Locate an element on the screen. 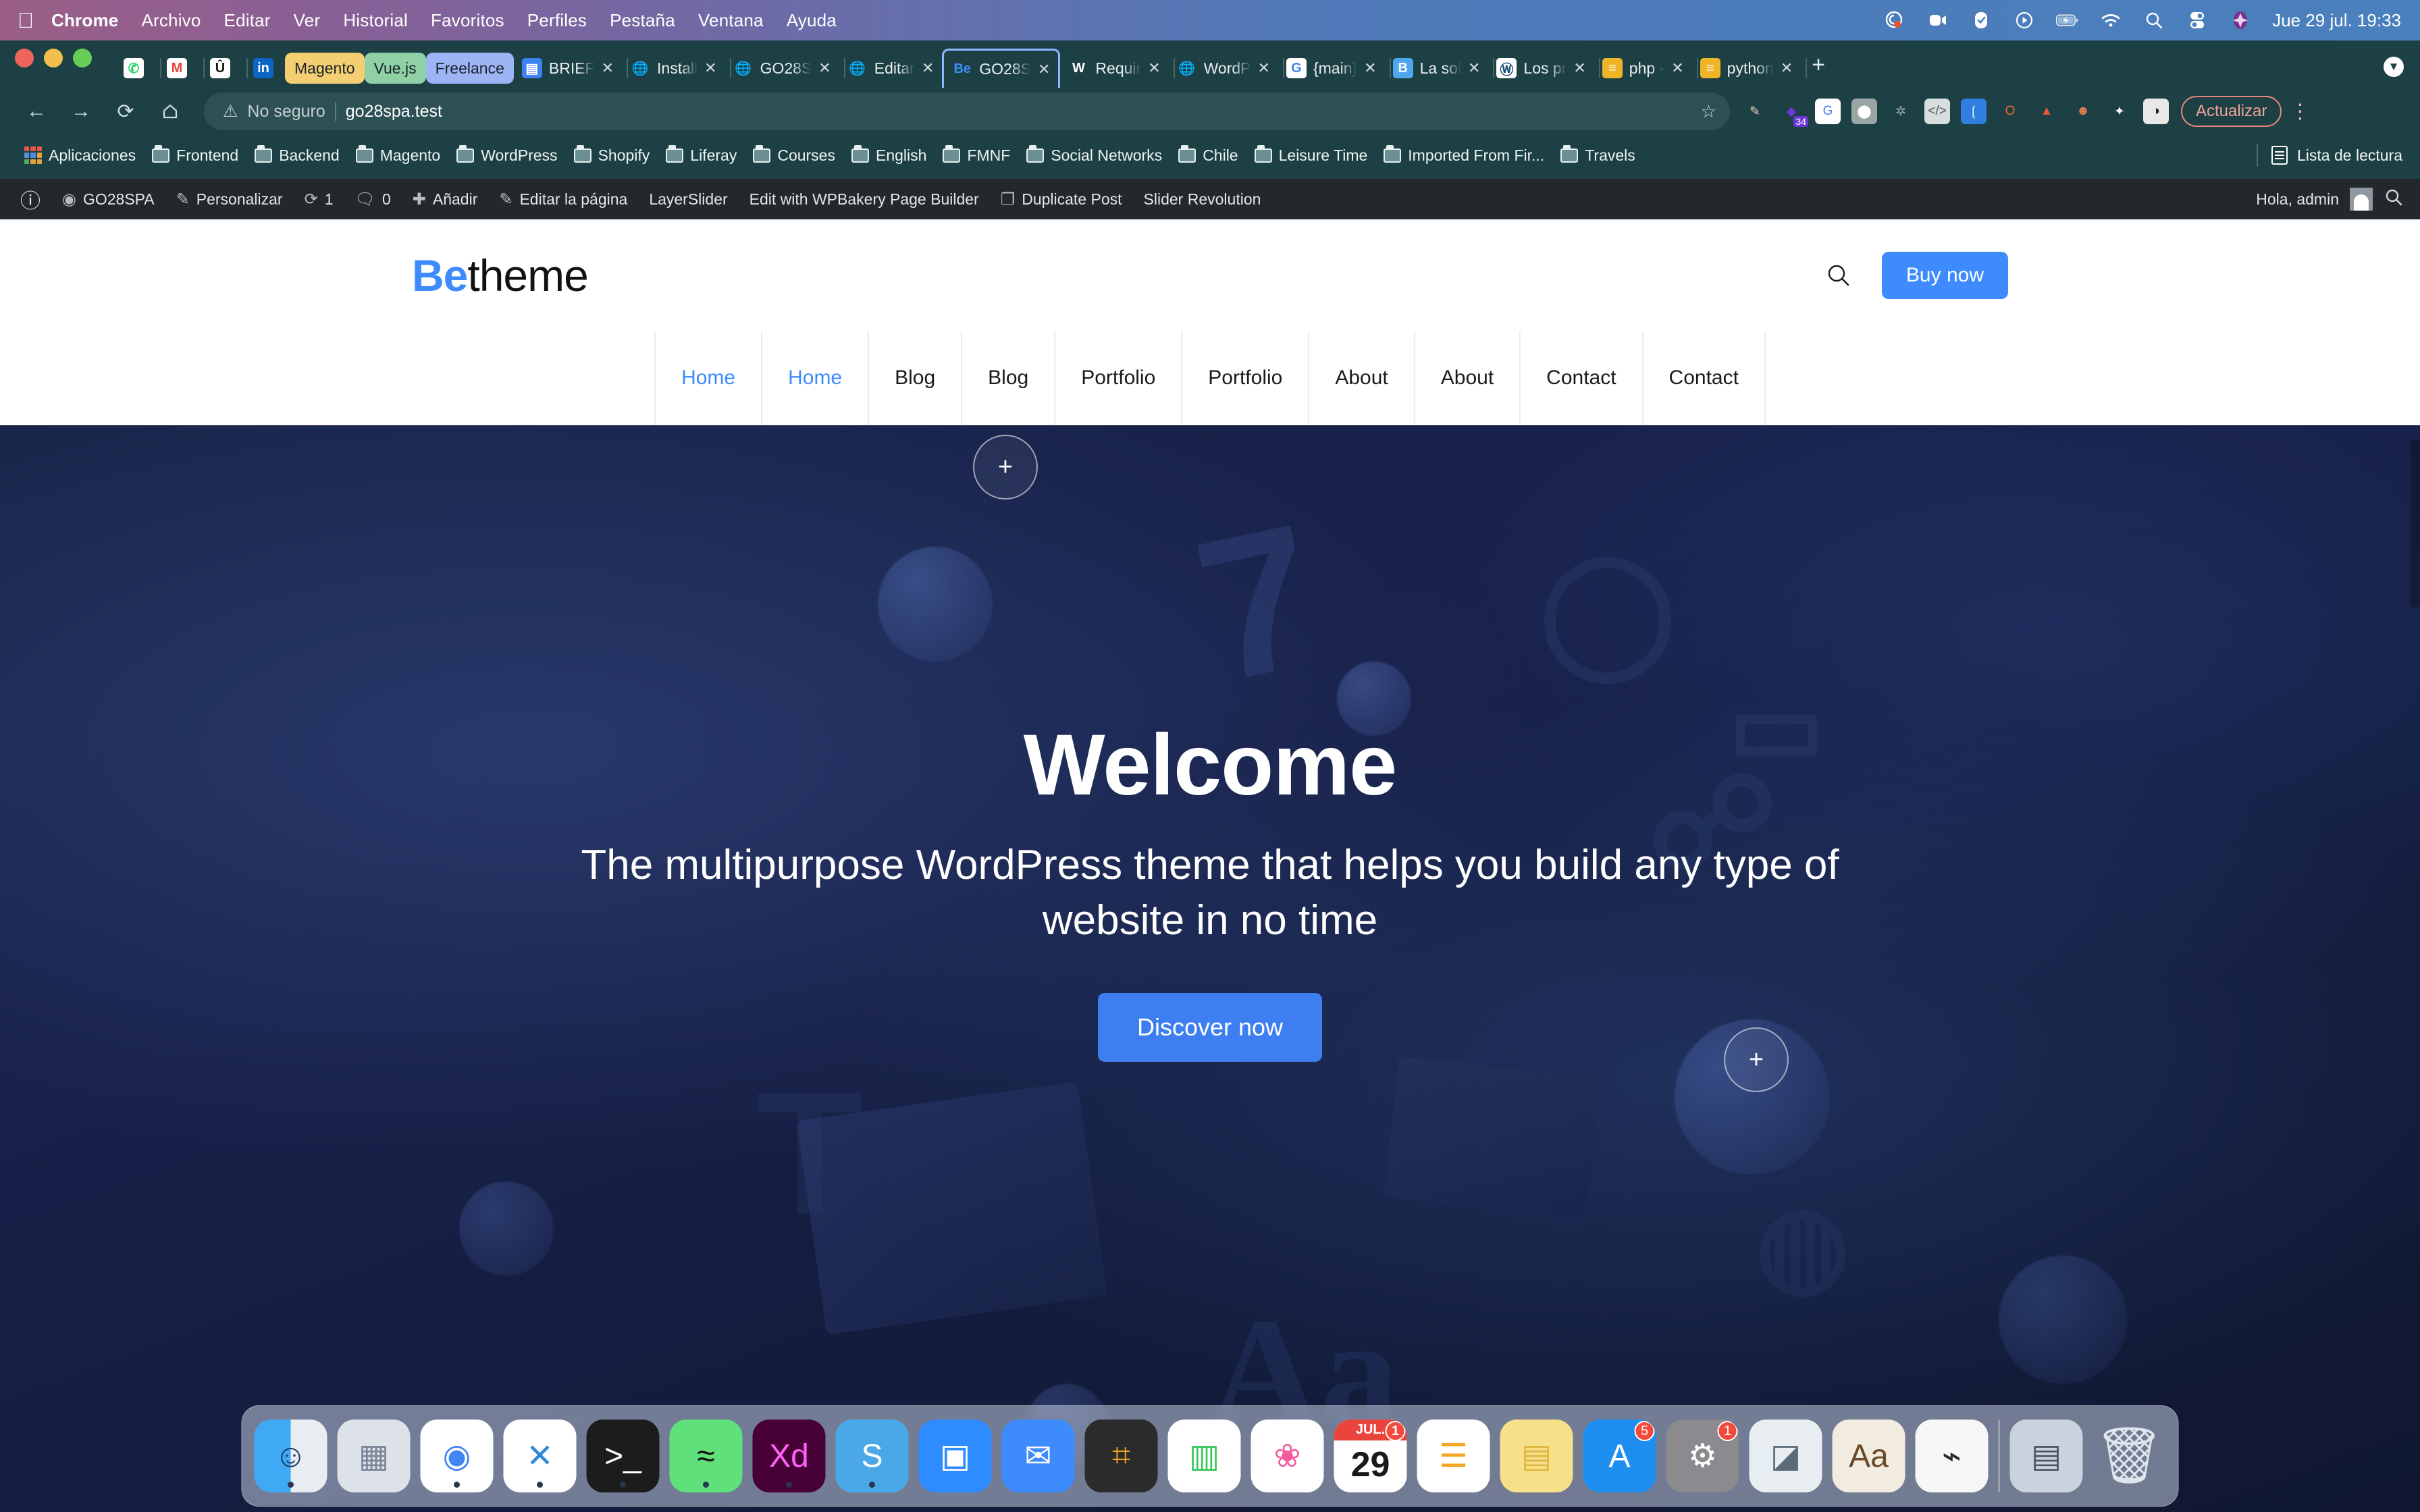 The image size is (2420, 1512). zoom-window-button is located at coordinates (82, 58).